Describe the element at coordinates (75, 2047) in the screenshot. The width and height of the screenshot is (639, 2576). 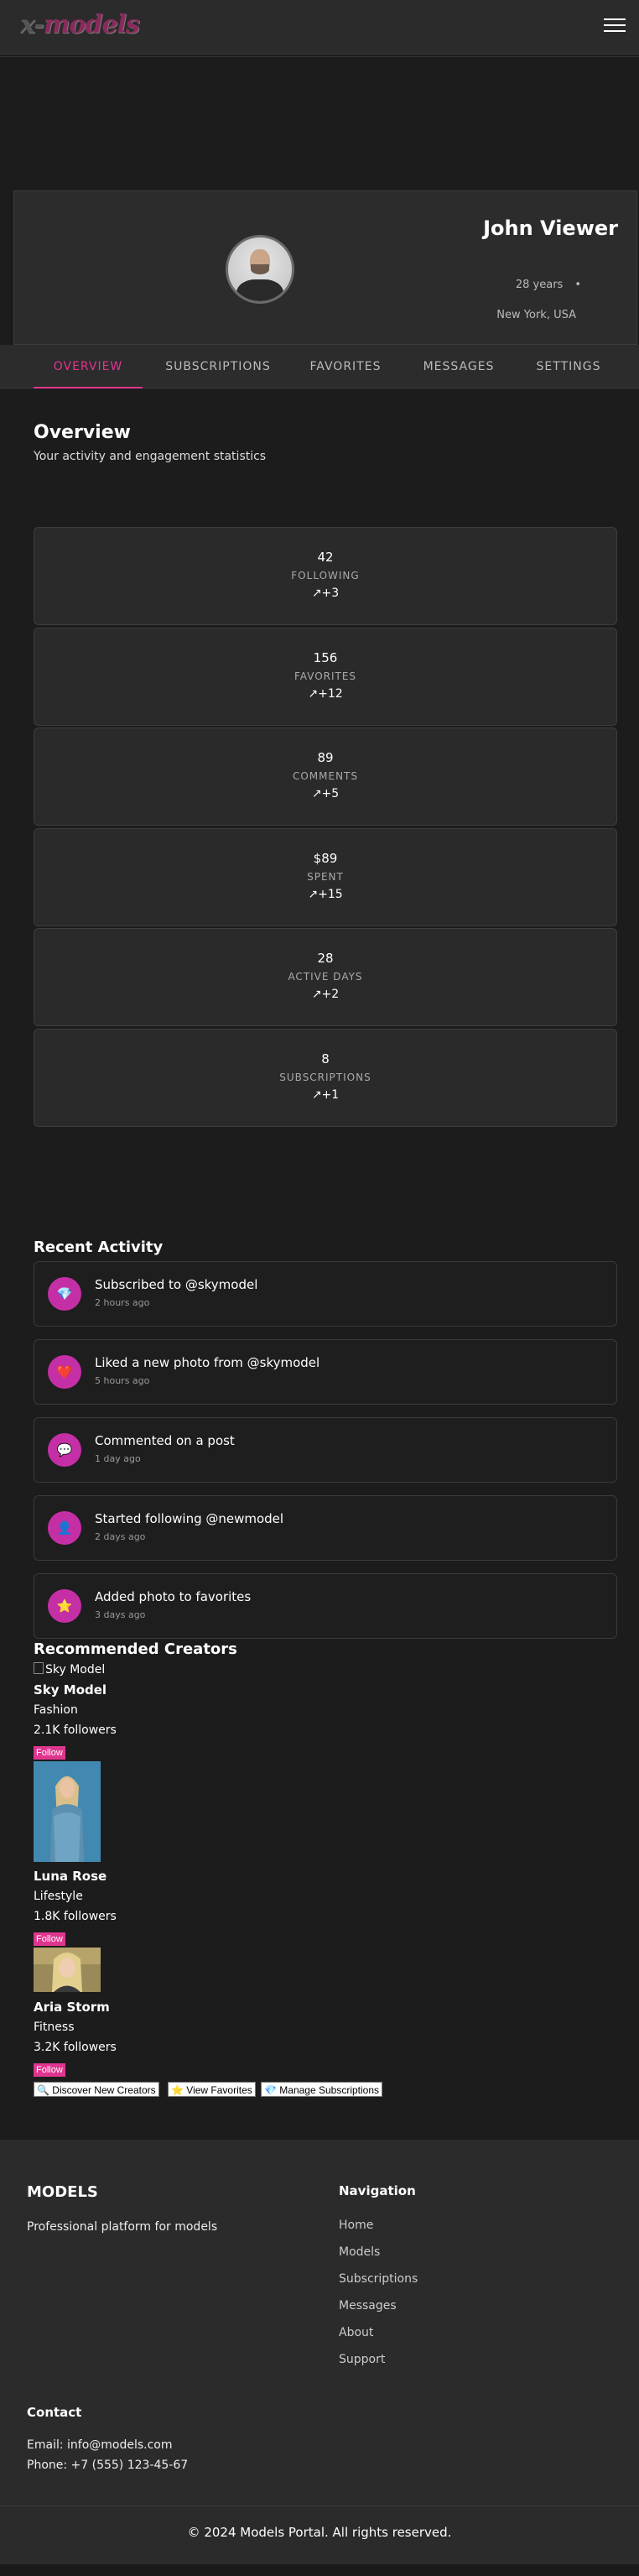
I see `creator-followers: 3.2K followers` at that location.